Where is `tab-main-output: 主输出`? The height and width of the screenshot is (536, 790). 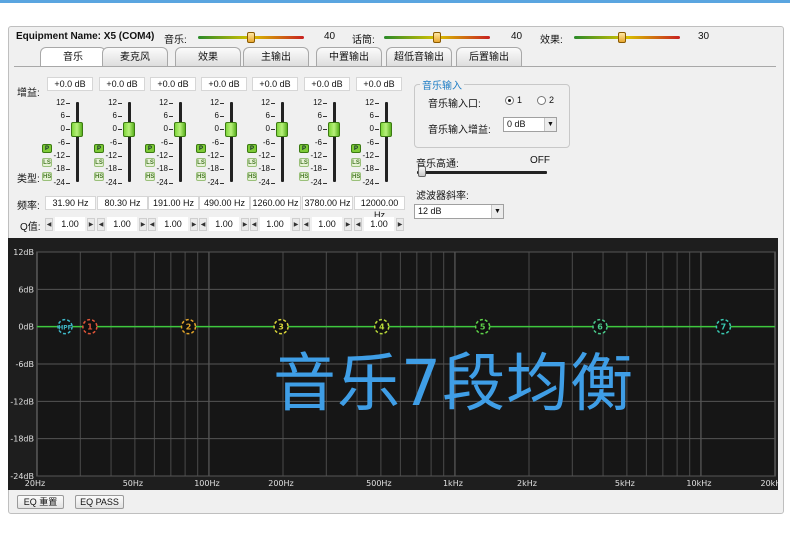 tab-main-output: 主输出 is located at coordinates (276, 57).